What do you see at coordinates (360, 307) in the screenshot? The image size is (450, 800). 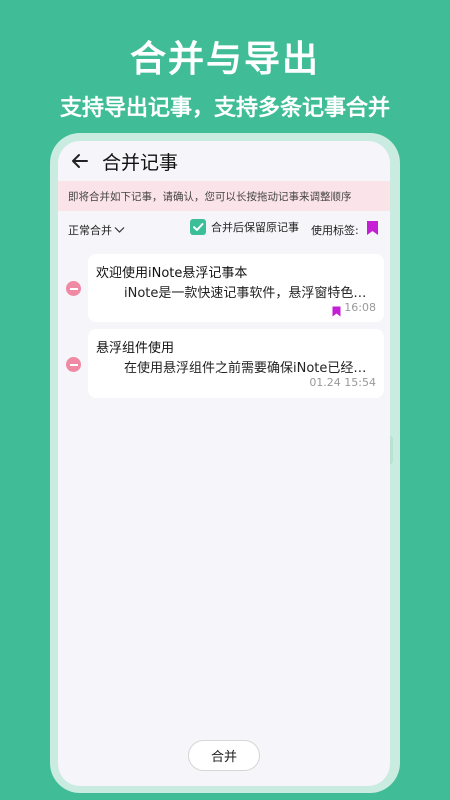 I see `note-time: 16:08` at bounding box center [360, 307].